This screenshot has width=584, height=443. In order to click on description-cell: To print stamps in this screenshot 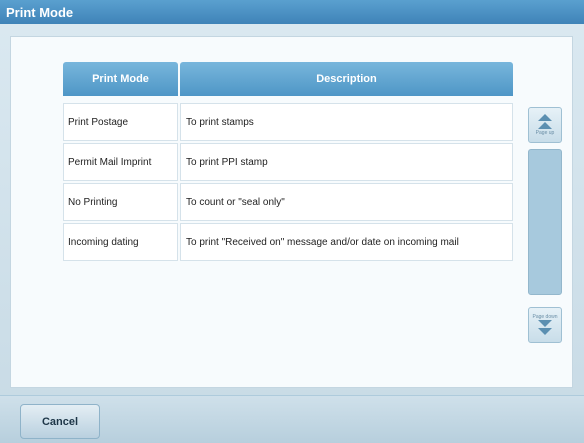, I will do `click(346, 122)`.